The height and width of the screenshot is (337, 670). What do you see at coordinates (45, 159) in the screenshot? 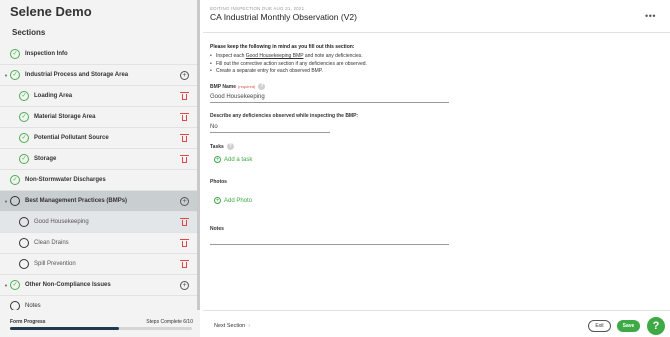
I see `sidebar-item-label: Storage` at bounding box center [45, 159].